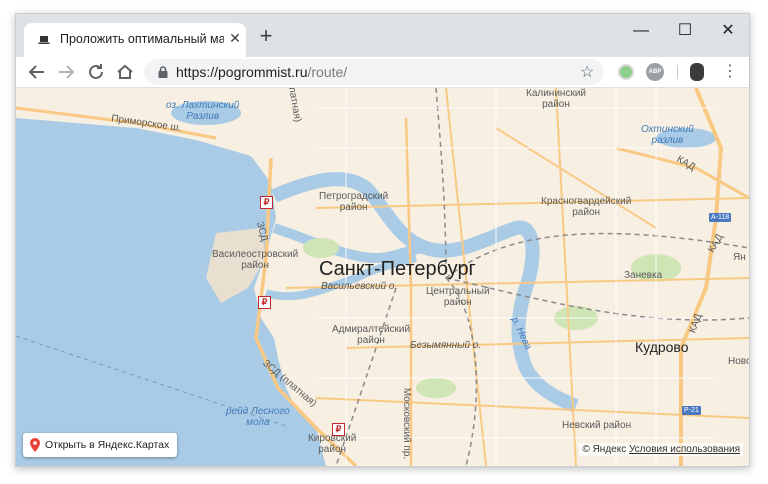 The width and height of the screenshot is (768, 484). What do you see at coordinates (641, 31) in the screenshot?
I see `minimize-button: —` at bounding box center [641, 31].